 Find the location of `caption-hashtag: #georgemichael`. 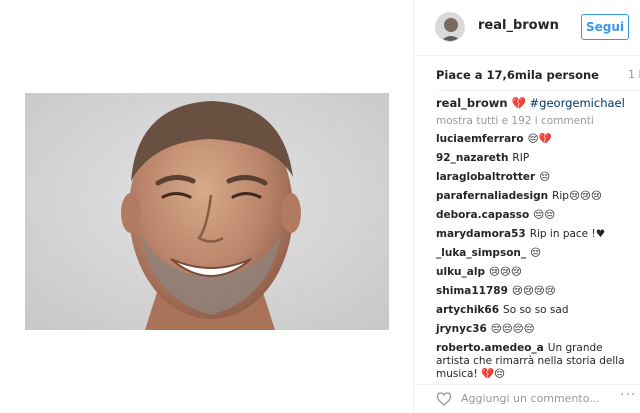

caption-hashtag: #georgemichael is located at coordinates (577, 103).